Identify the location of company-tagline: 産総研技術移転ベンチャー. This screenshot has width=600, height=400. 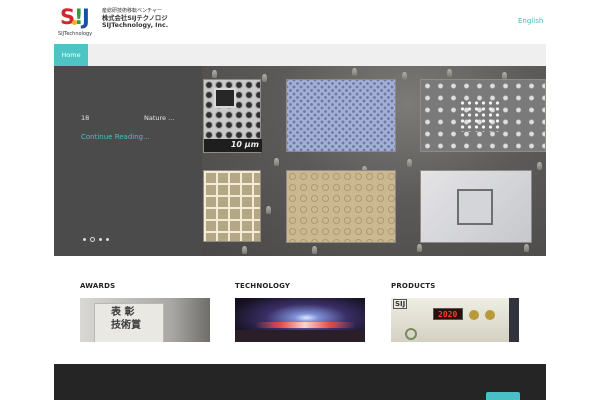
(132, 11).